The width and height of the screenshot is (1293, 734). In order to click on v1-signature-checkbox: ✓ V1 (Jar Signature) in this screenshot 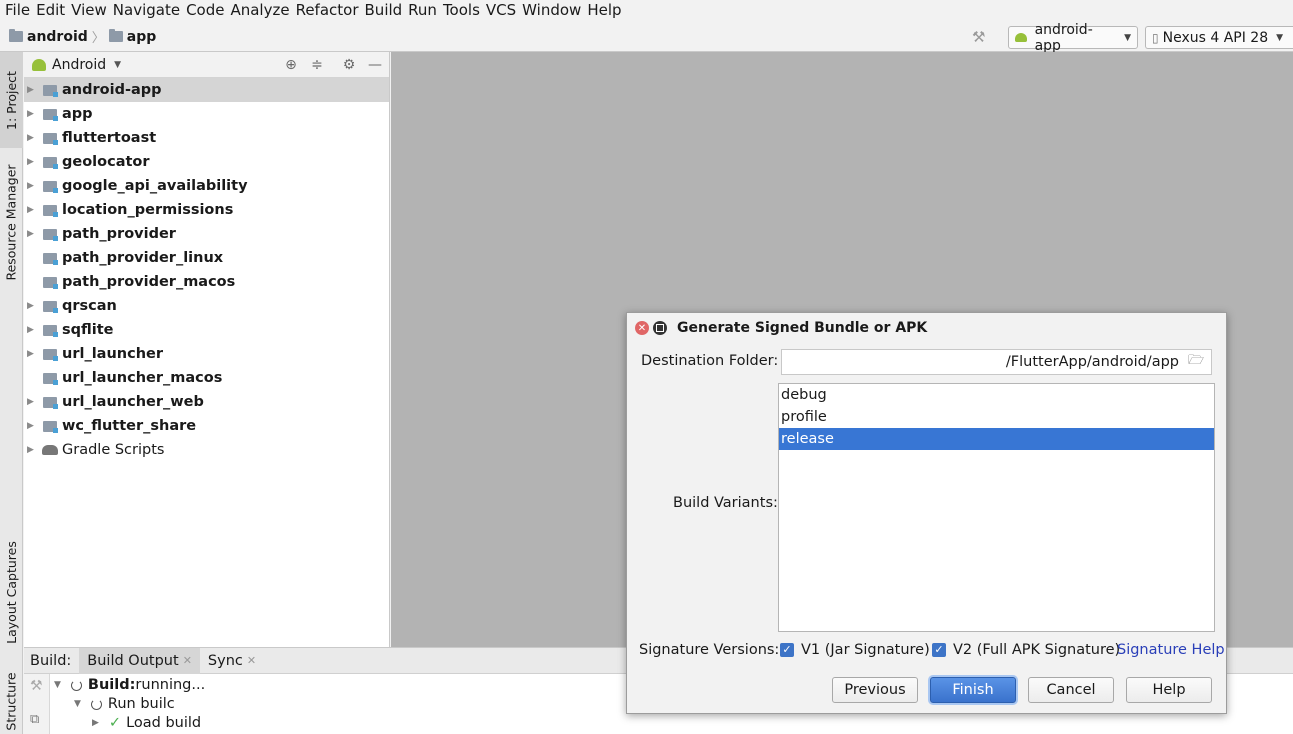, I will do `click(855, 650)`.